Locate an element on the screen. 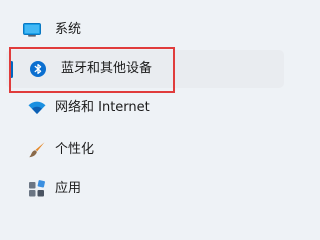 The height and width of the screenshot is (240, 320). apps-icon is located at coordinates (37, 189).